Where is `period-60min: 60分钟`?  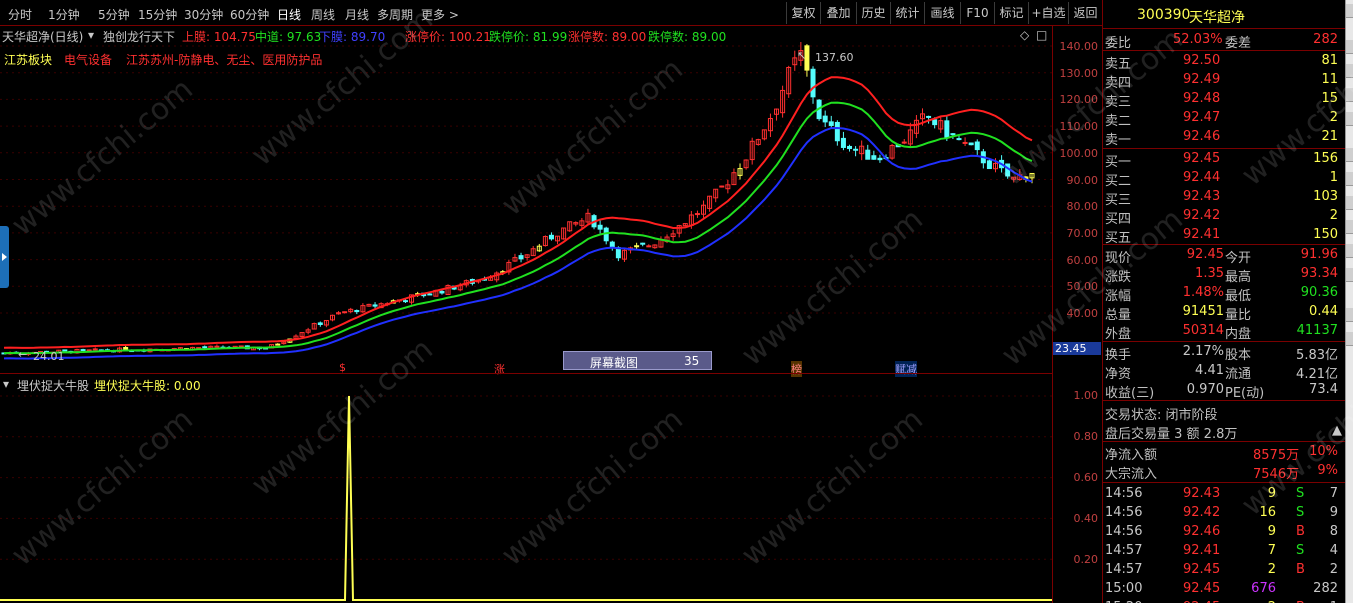
period-60min: 60分钟 is located at coordinates (249, 14).